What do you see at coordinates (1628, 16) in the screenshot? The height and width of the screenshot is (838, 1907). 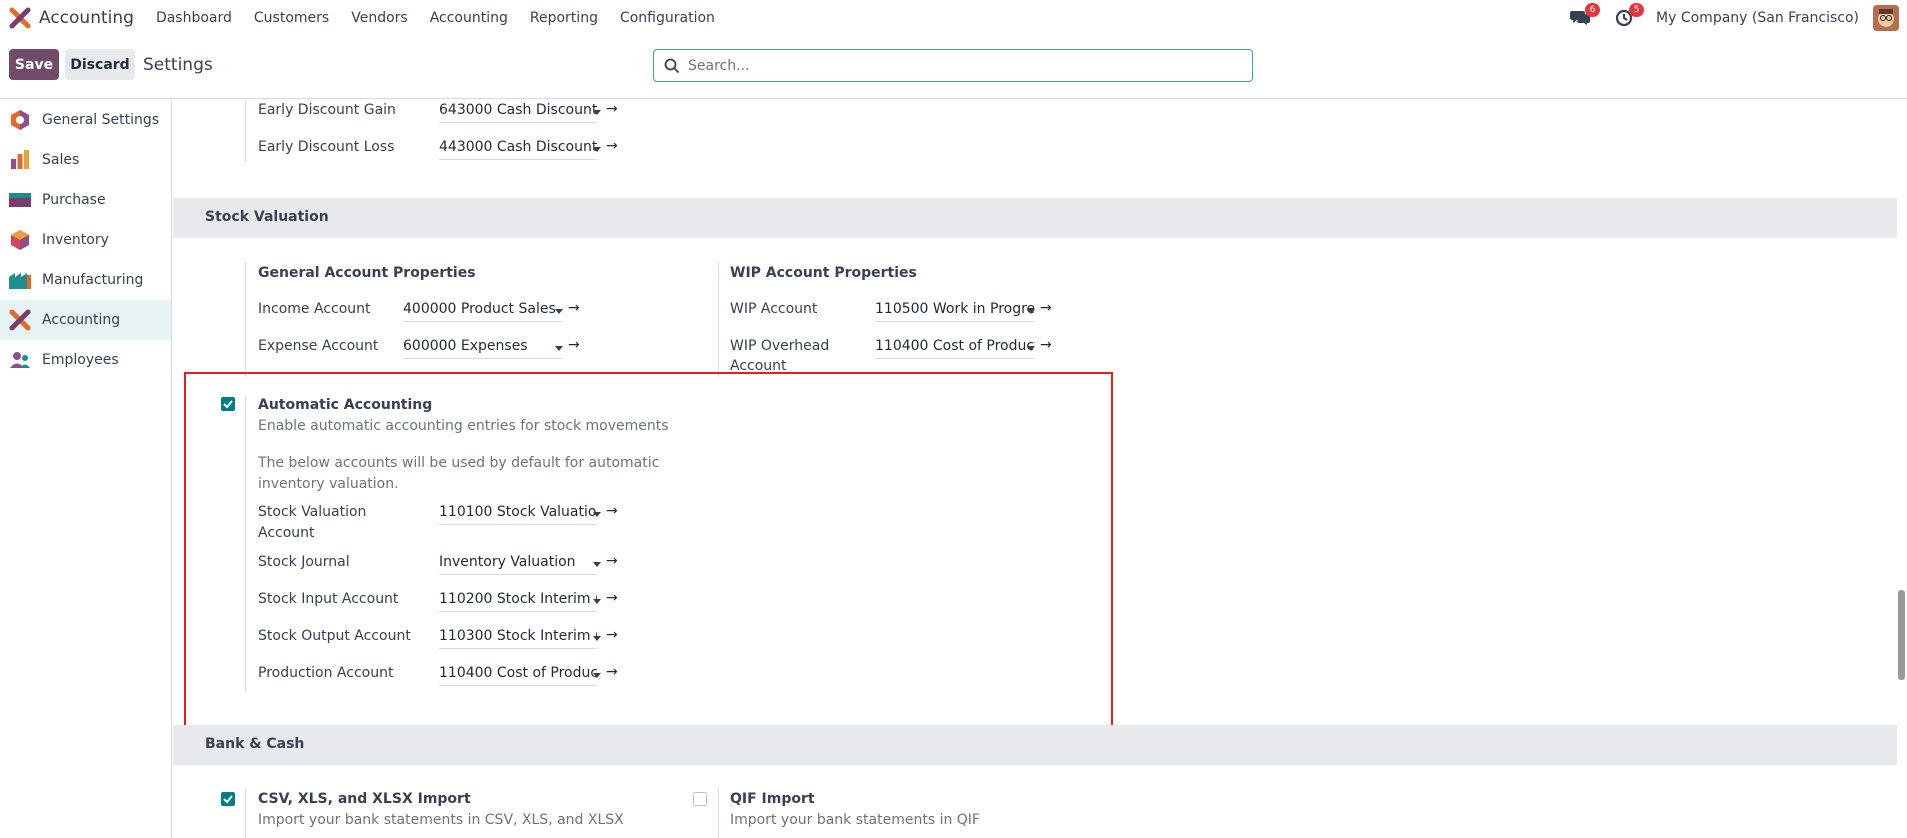 I see `activities-button: 5` at bounding box center [1628, 16].